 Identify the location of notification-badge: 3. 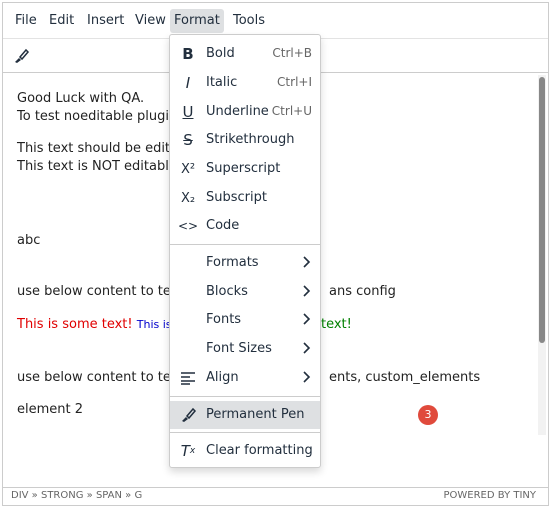
(428, 415).